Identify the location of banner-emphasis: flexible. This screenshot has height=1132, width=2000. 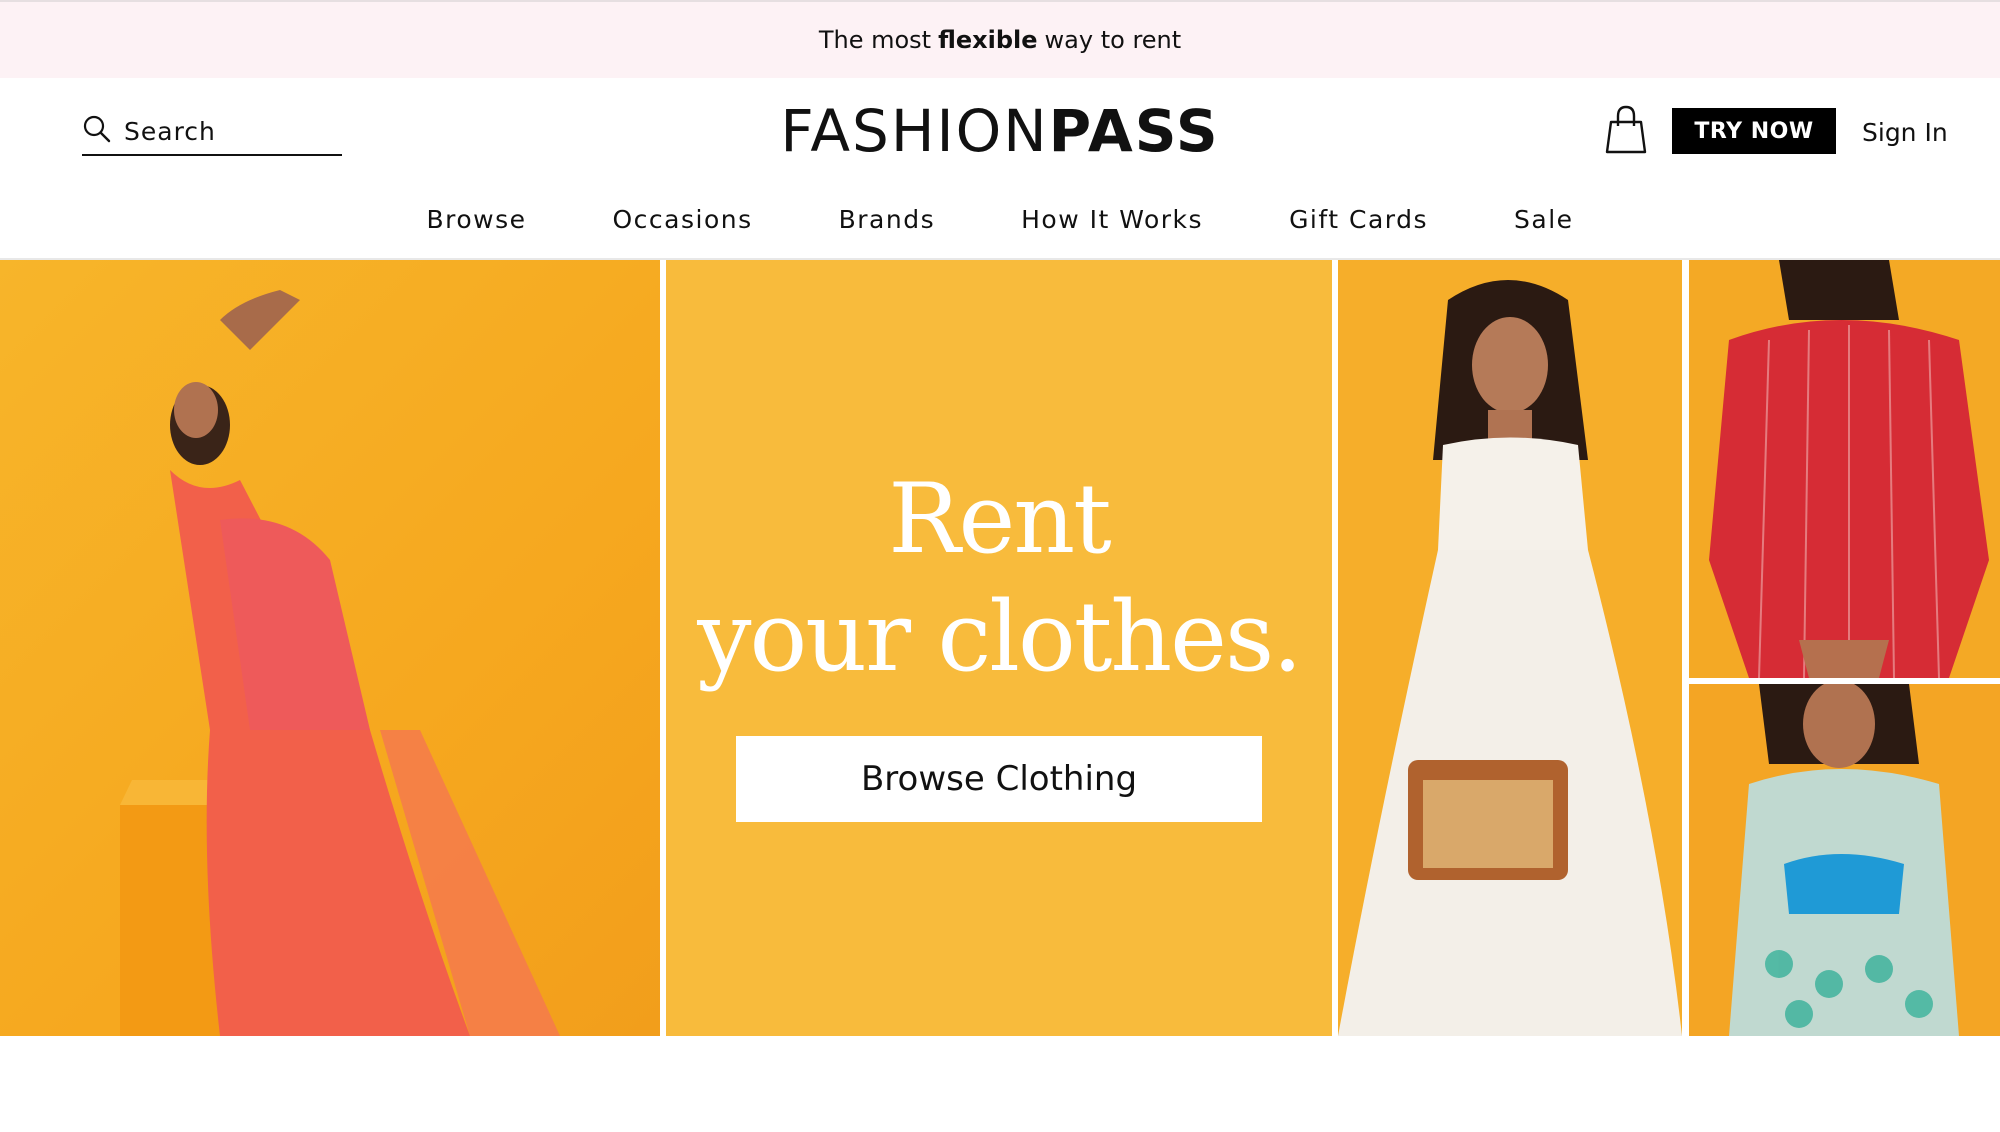
(988, 40).